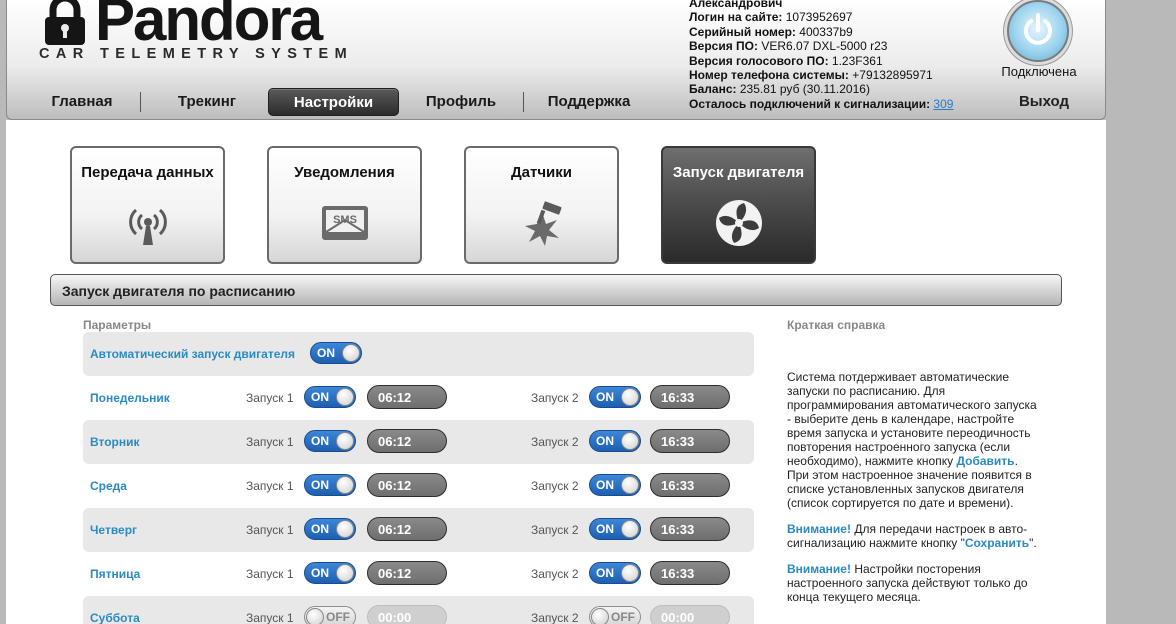 The image size is (1176, 624). Describe the element at coordinates (108, 486) in the screenshot. I see `day-label: Среда` at that location.